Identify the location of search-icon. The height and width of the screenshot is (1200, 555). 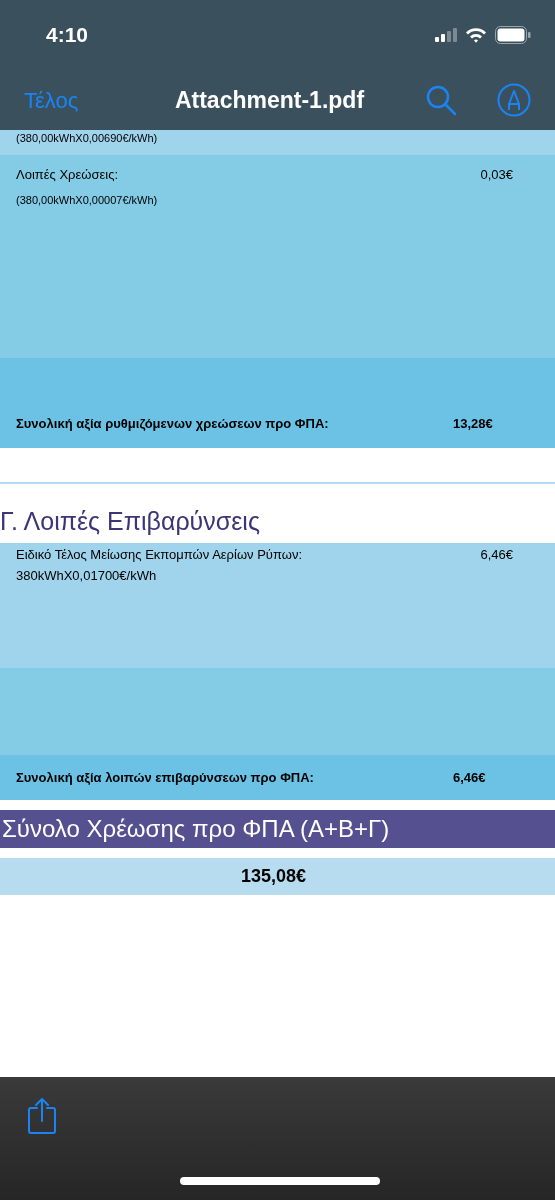
(441, 100).